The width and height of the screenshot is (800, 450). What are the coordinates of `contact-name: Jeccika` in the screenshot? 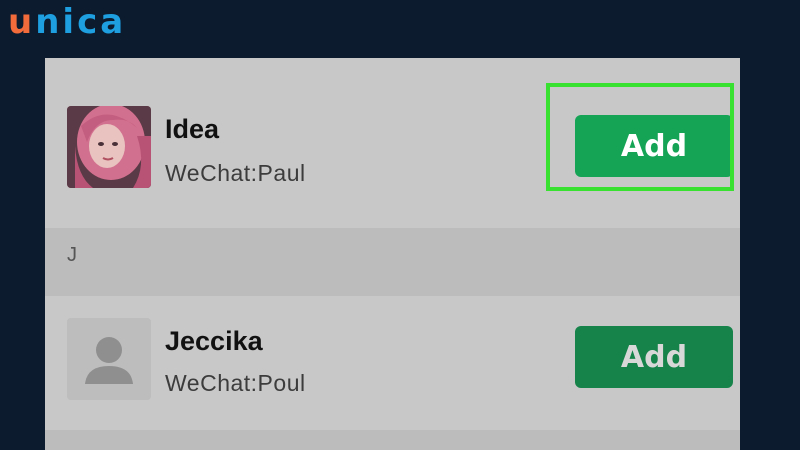 It's located at (214, 341).